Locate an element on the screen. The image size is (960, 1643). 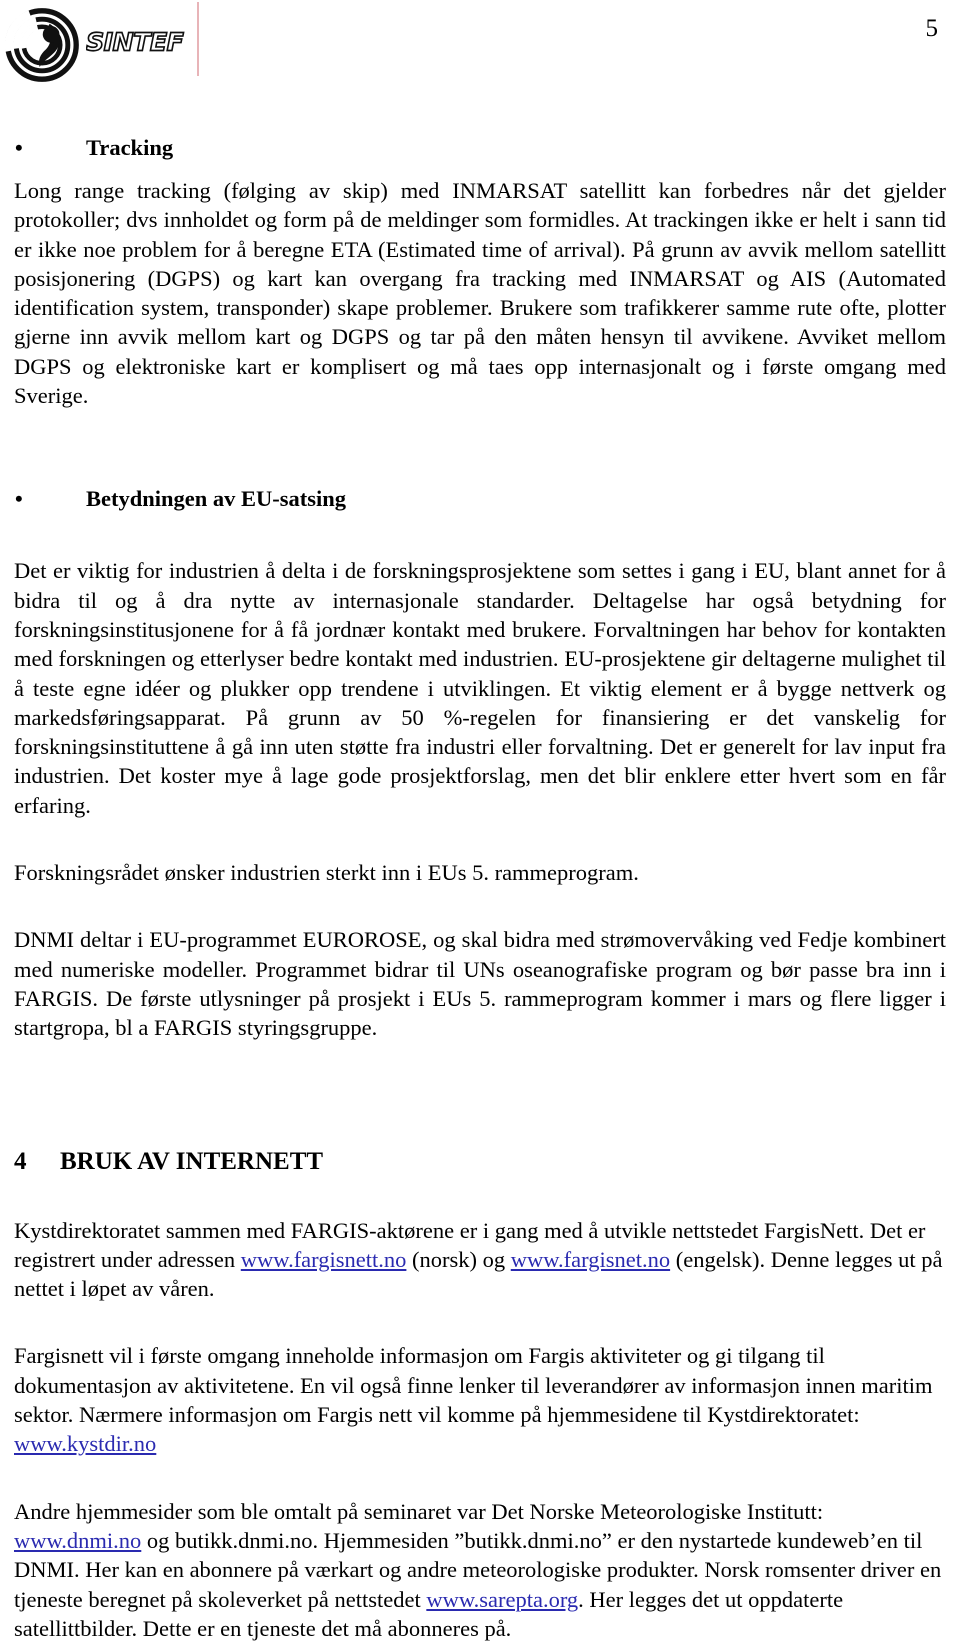
section-number: 4 is located at coordinates (20, 1161).